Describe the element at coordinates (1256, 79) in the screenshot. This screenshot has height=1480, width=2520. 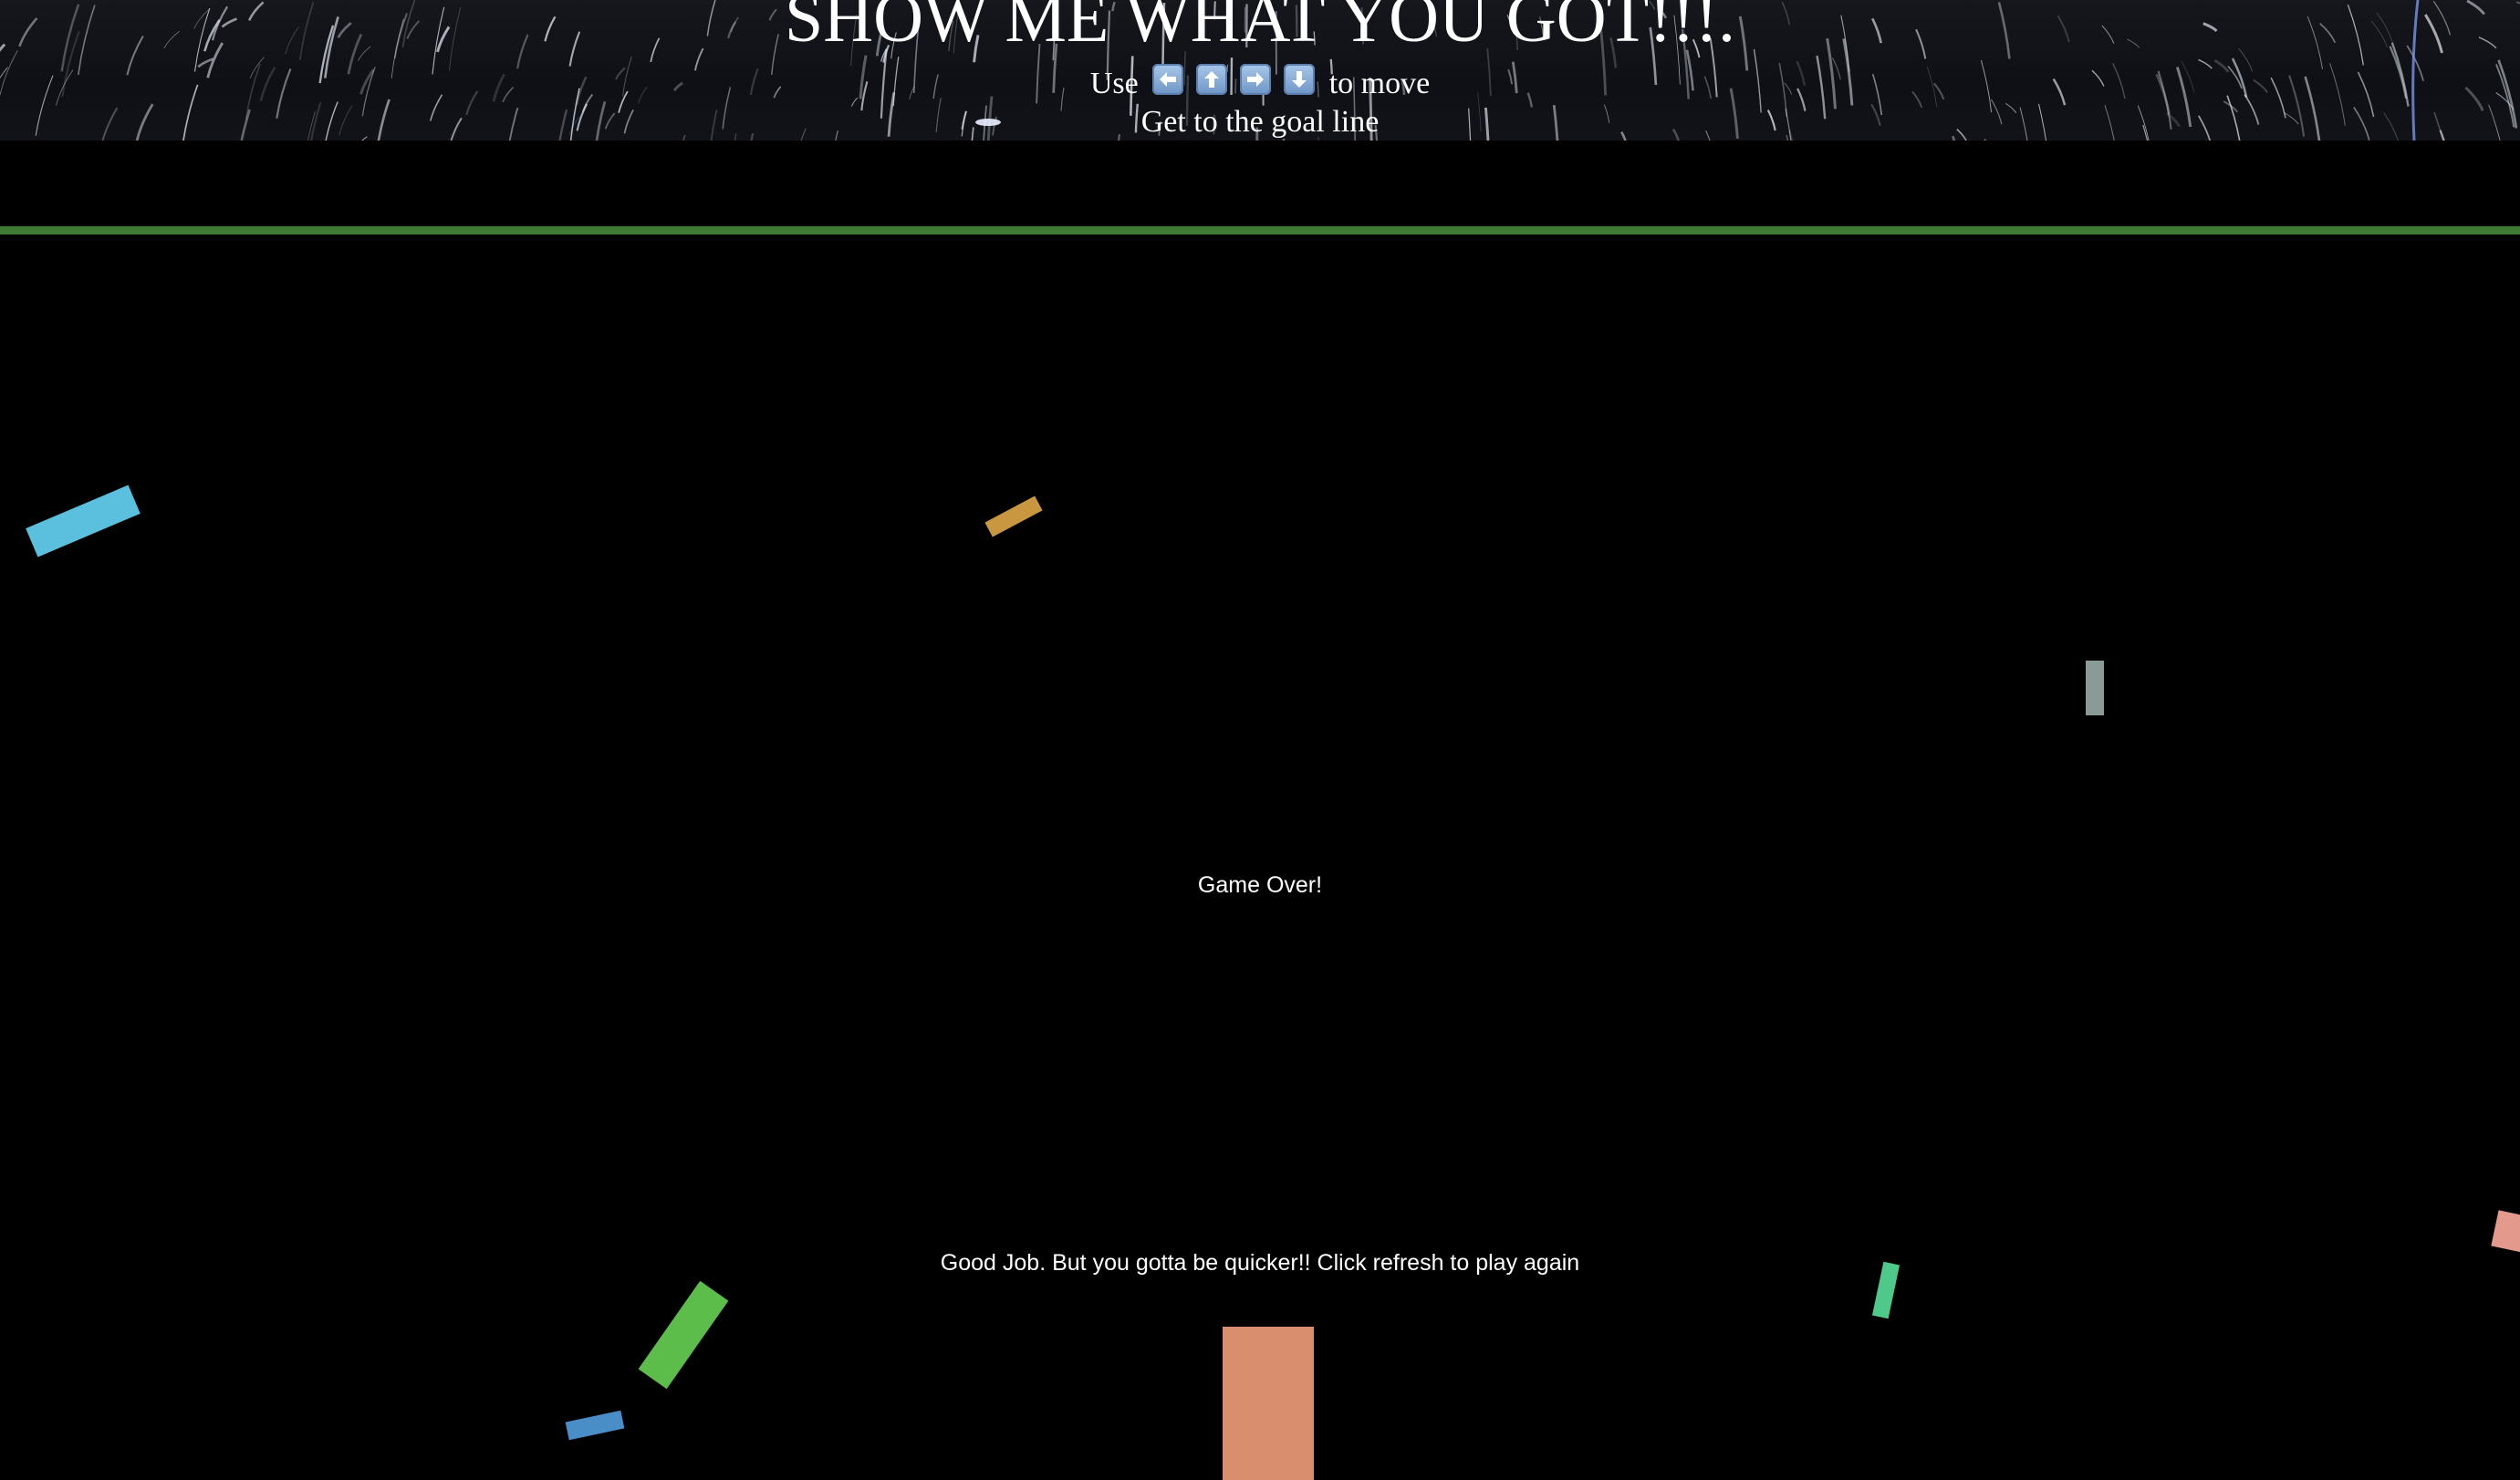
I see `right-arrow-key-icon` at that location.